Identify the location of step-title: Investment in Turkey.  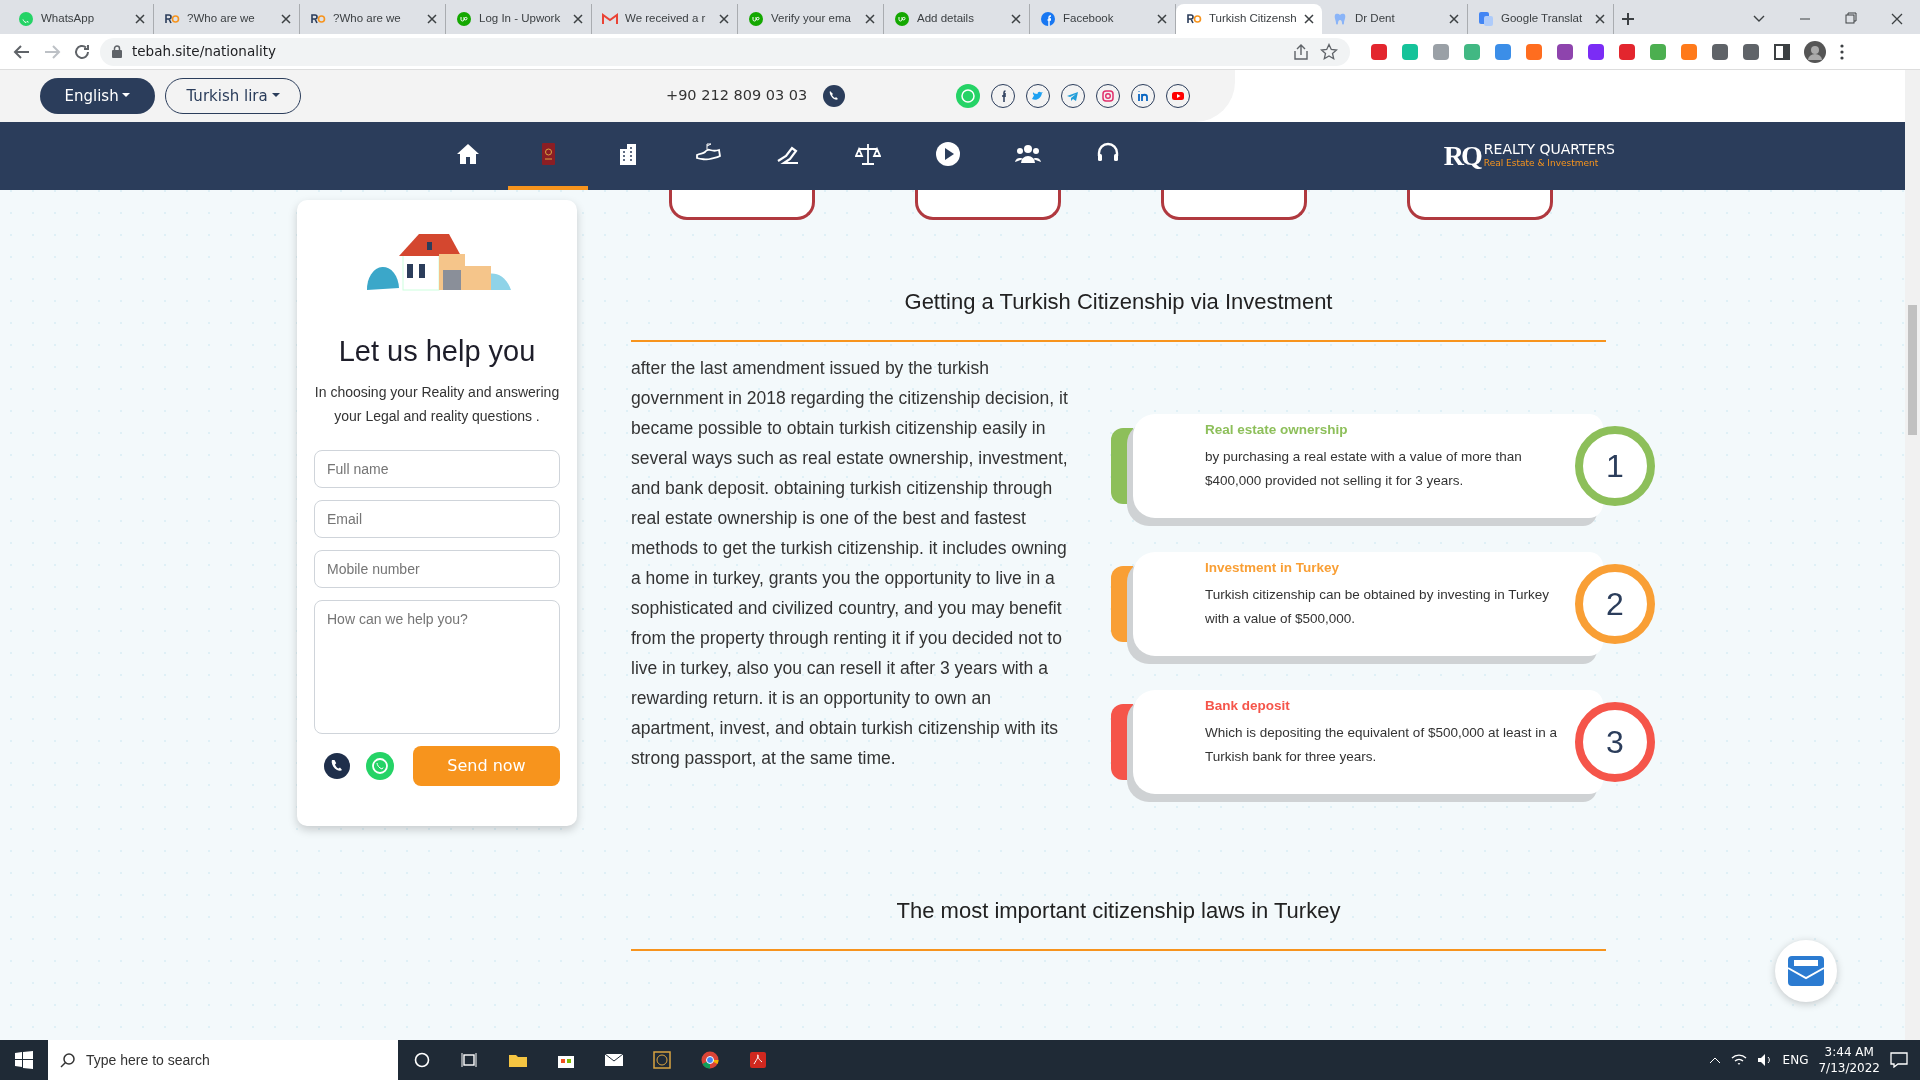
(1273, 568).